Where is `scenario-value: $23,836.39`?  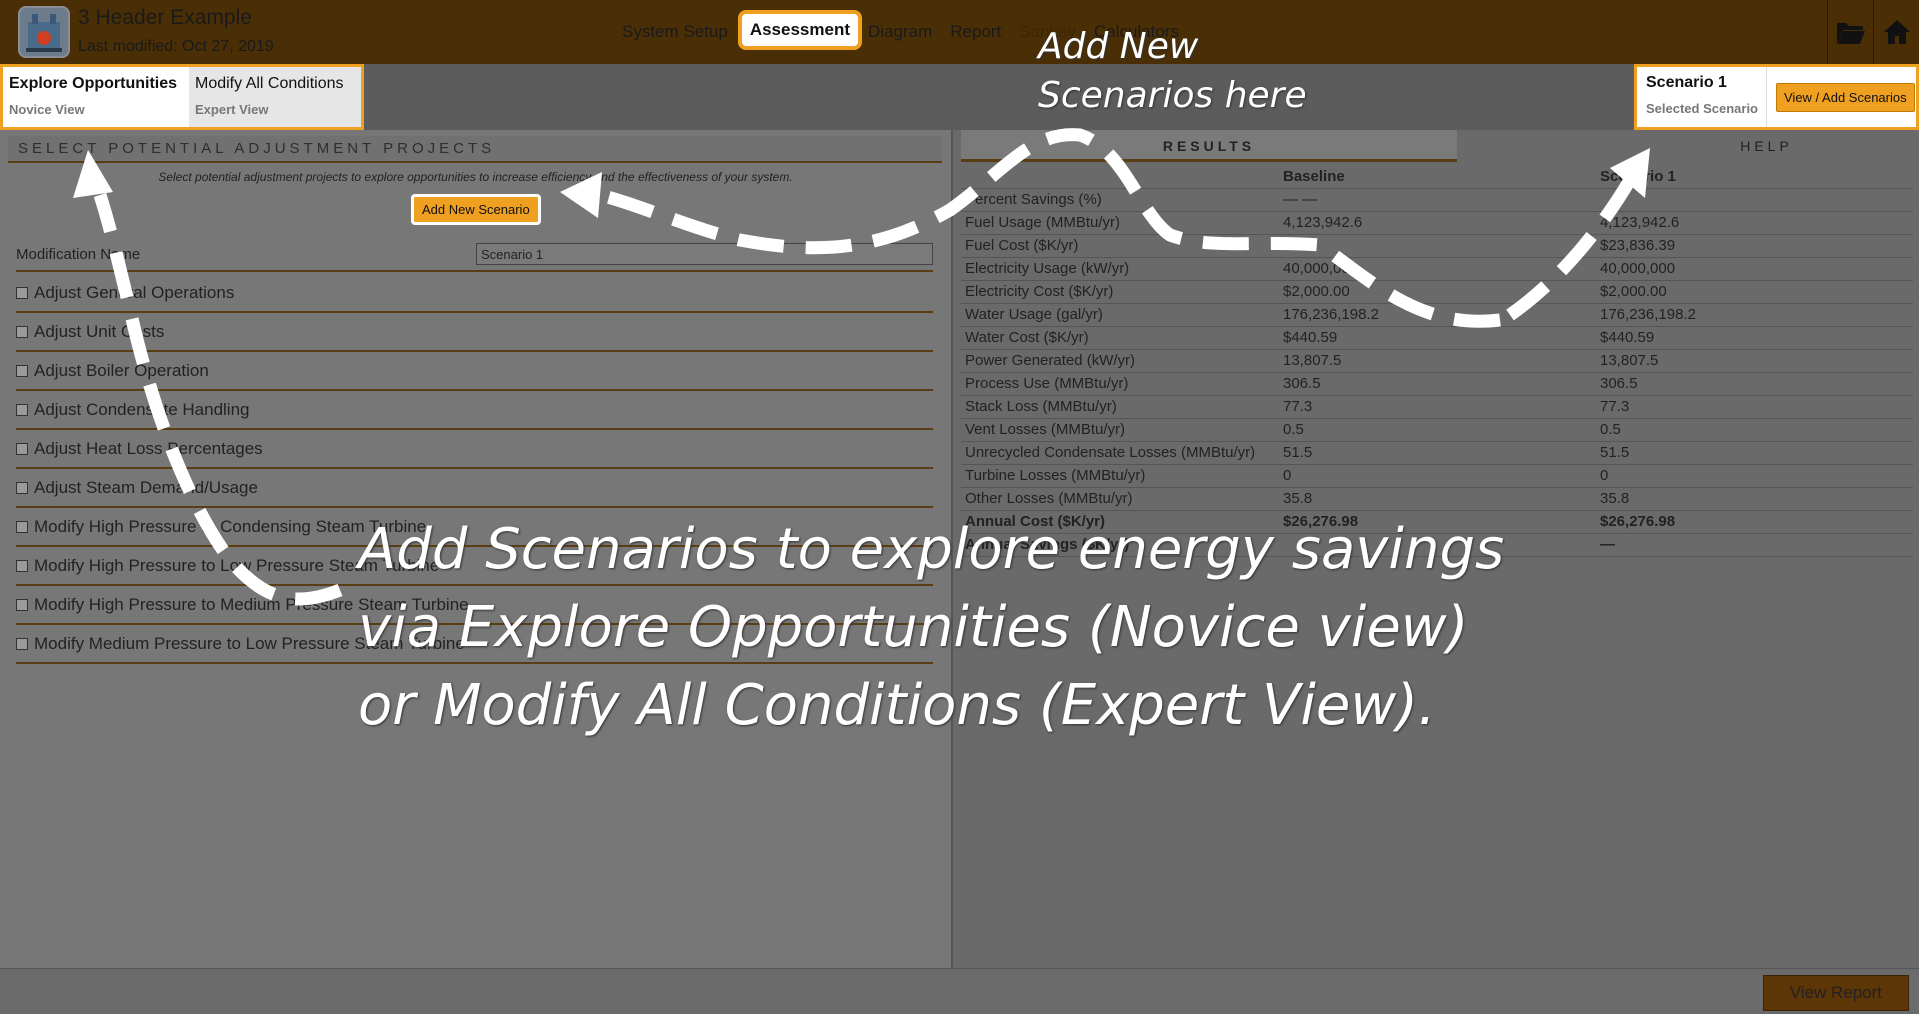 scenario-value: $23,836.39 is located at coordinates (1754, 246).